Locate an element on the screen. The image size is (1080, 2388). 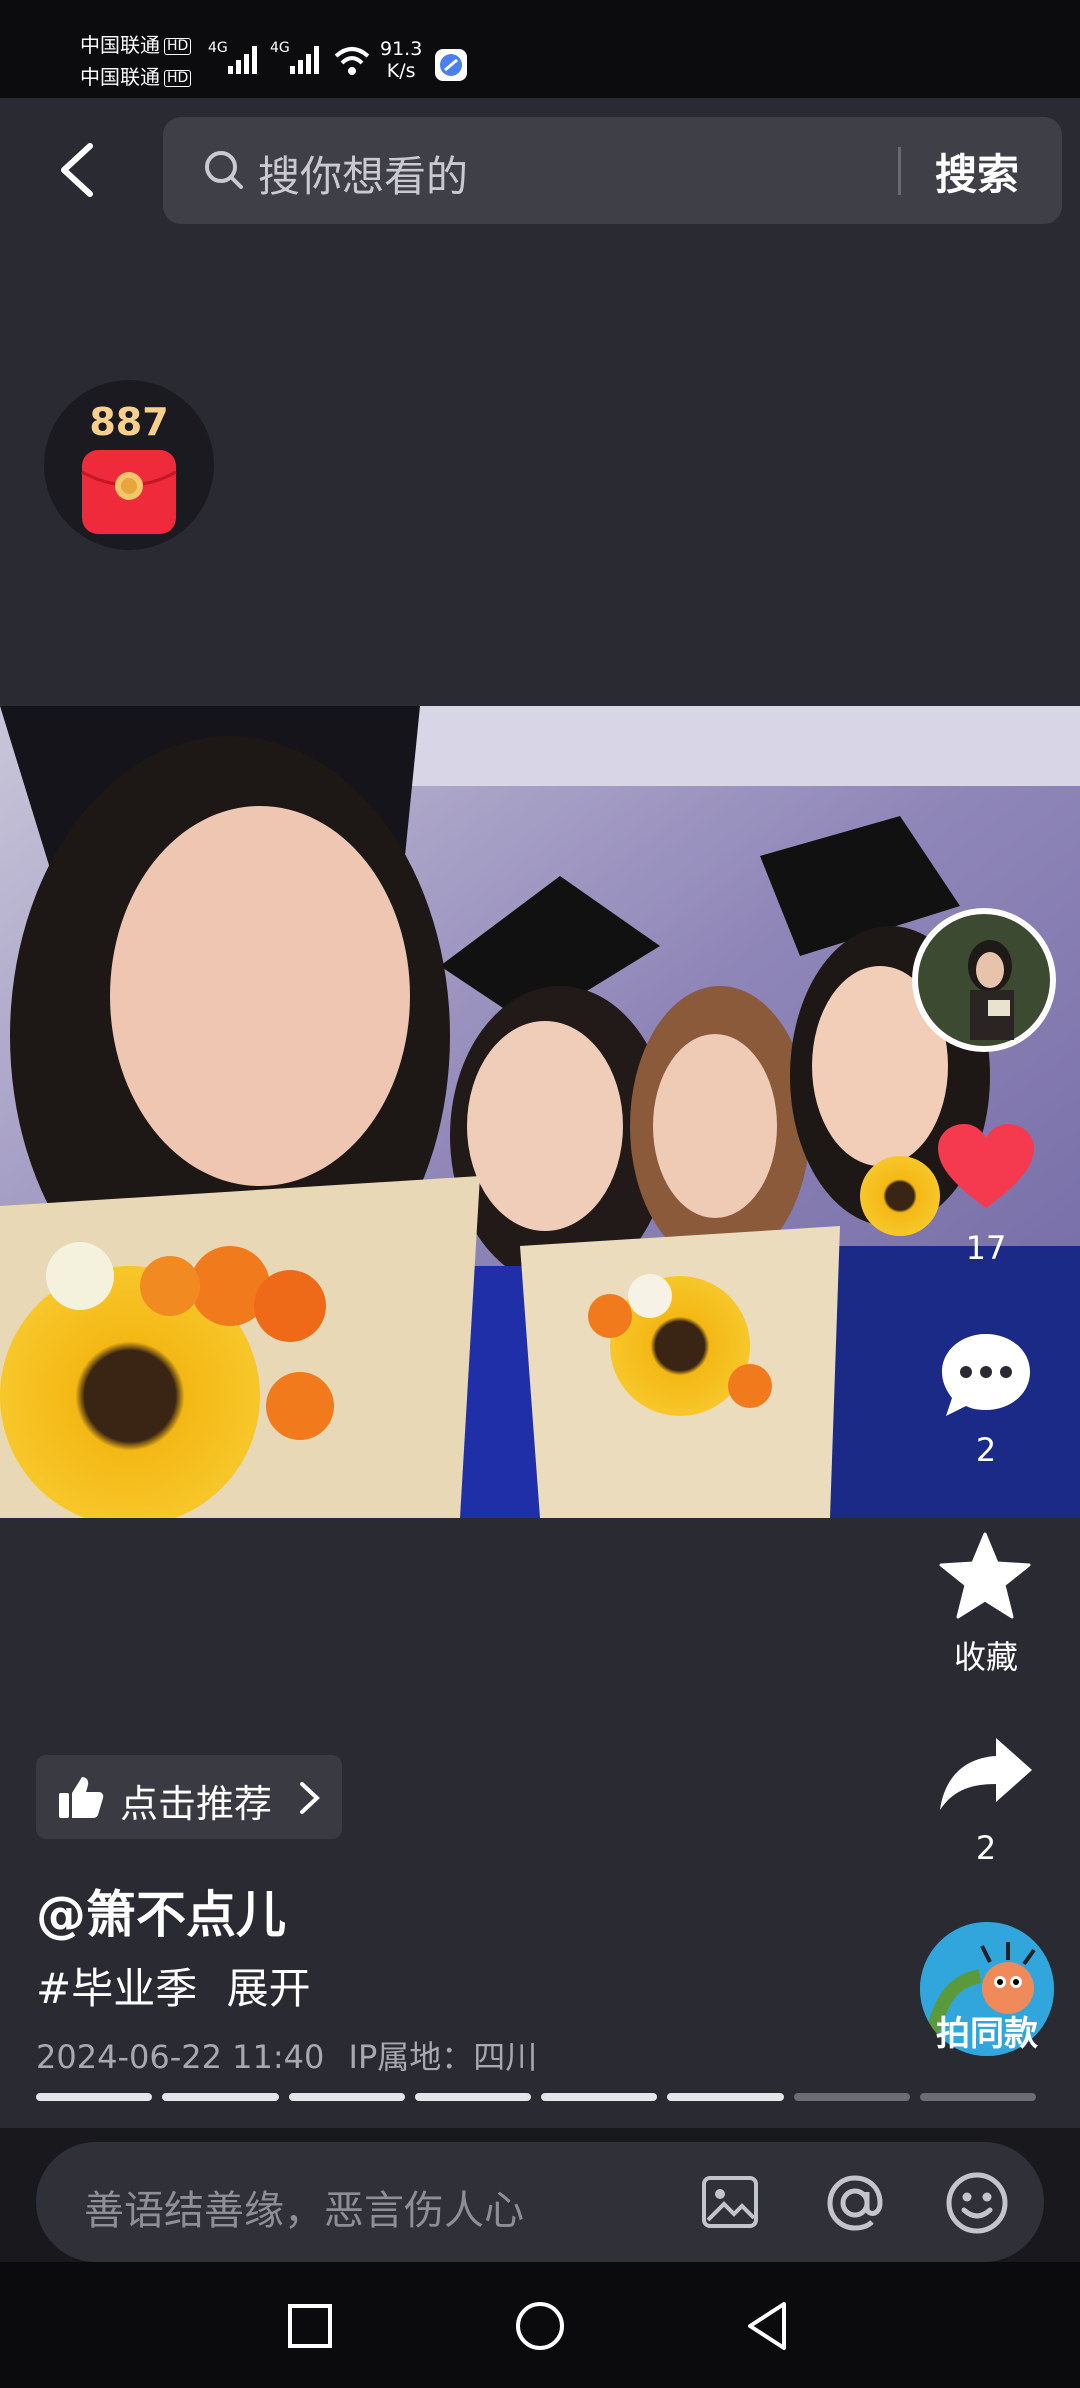
comment-count: 2 is located at coordinates (986, 1450).